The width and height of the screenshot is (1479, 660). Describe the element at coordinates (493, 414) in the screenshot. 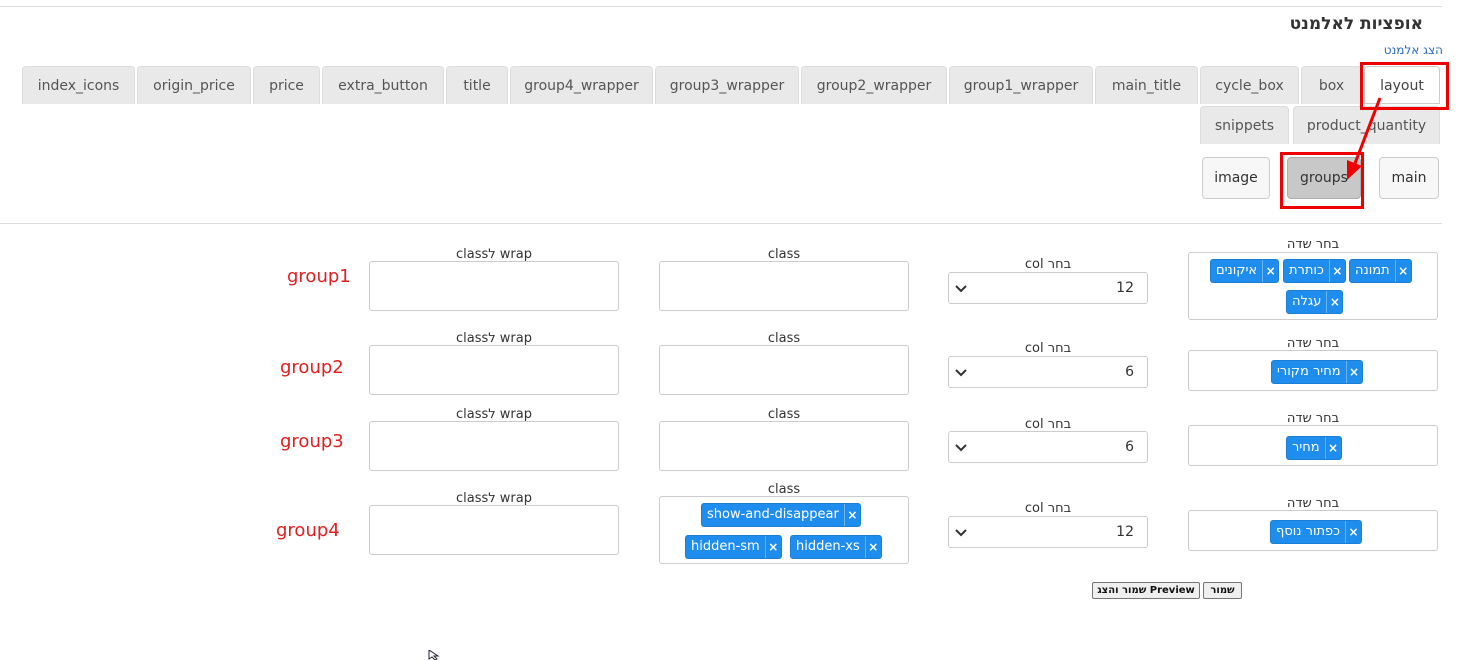

I see `group3-wrap-class-label: wrap לclass` at that location.